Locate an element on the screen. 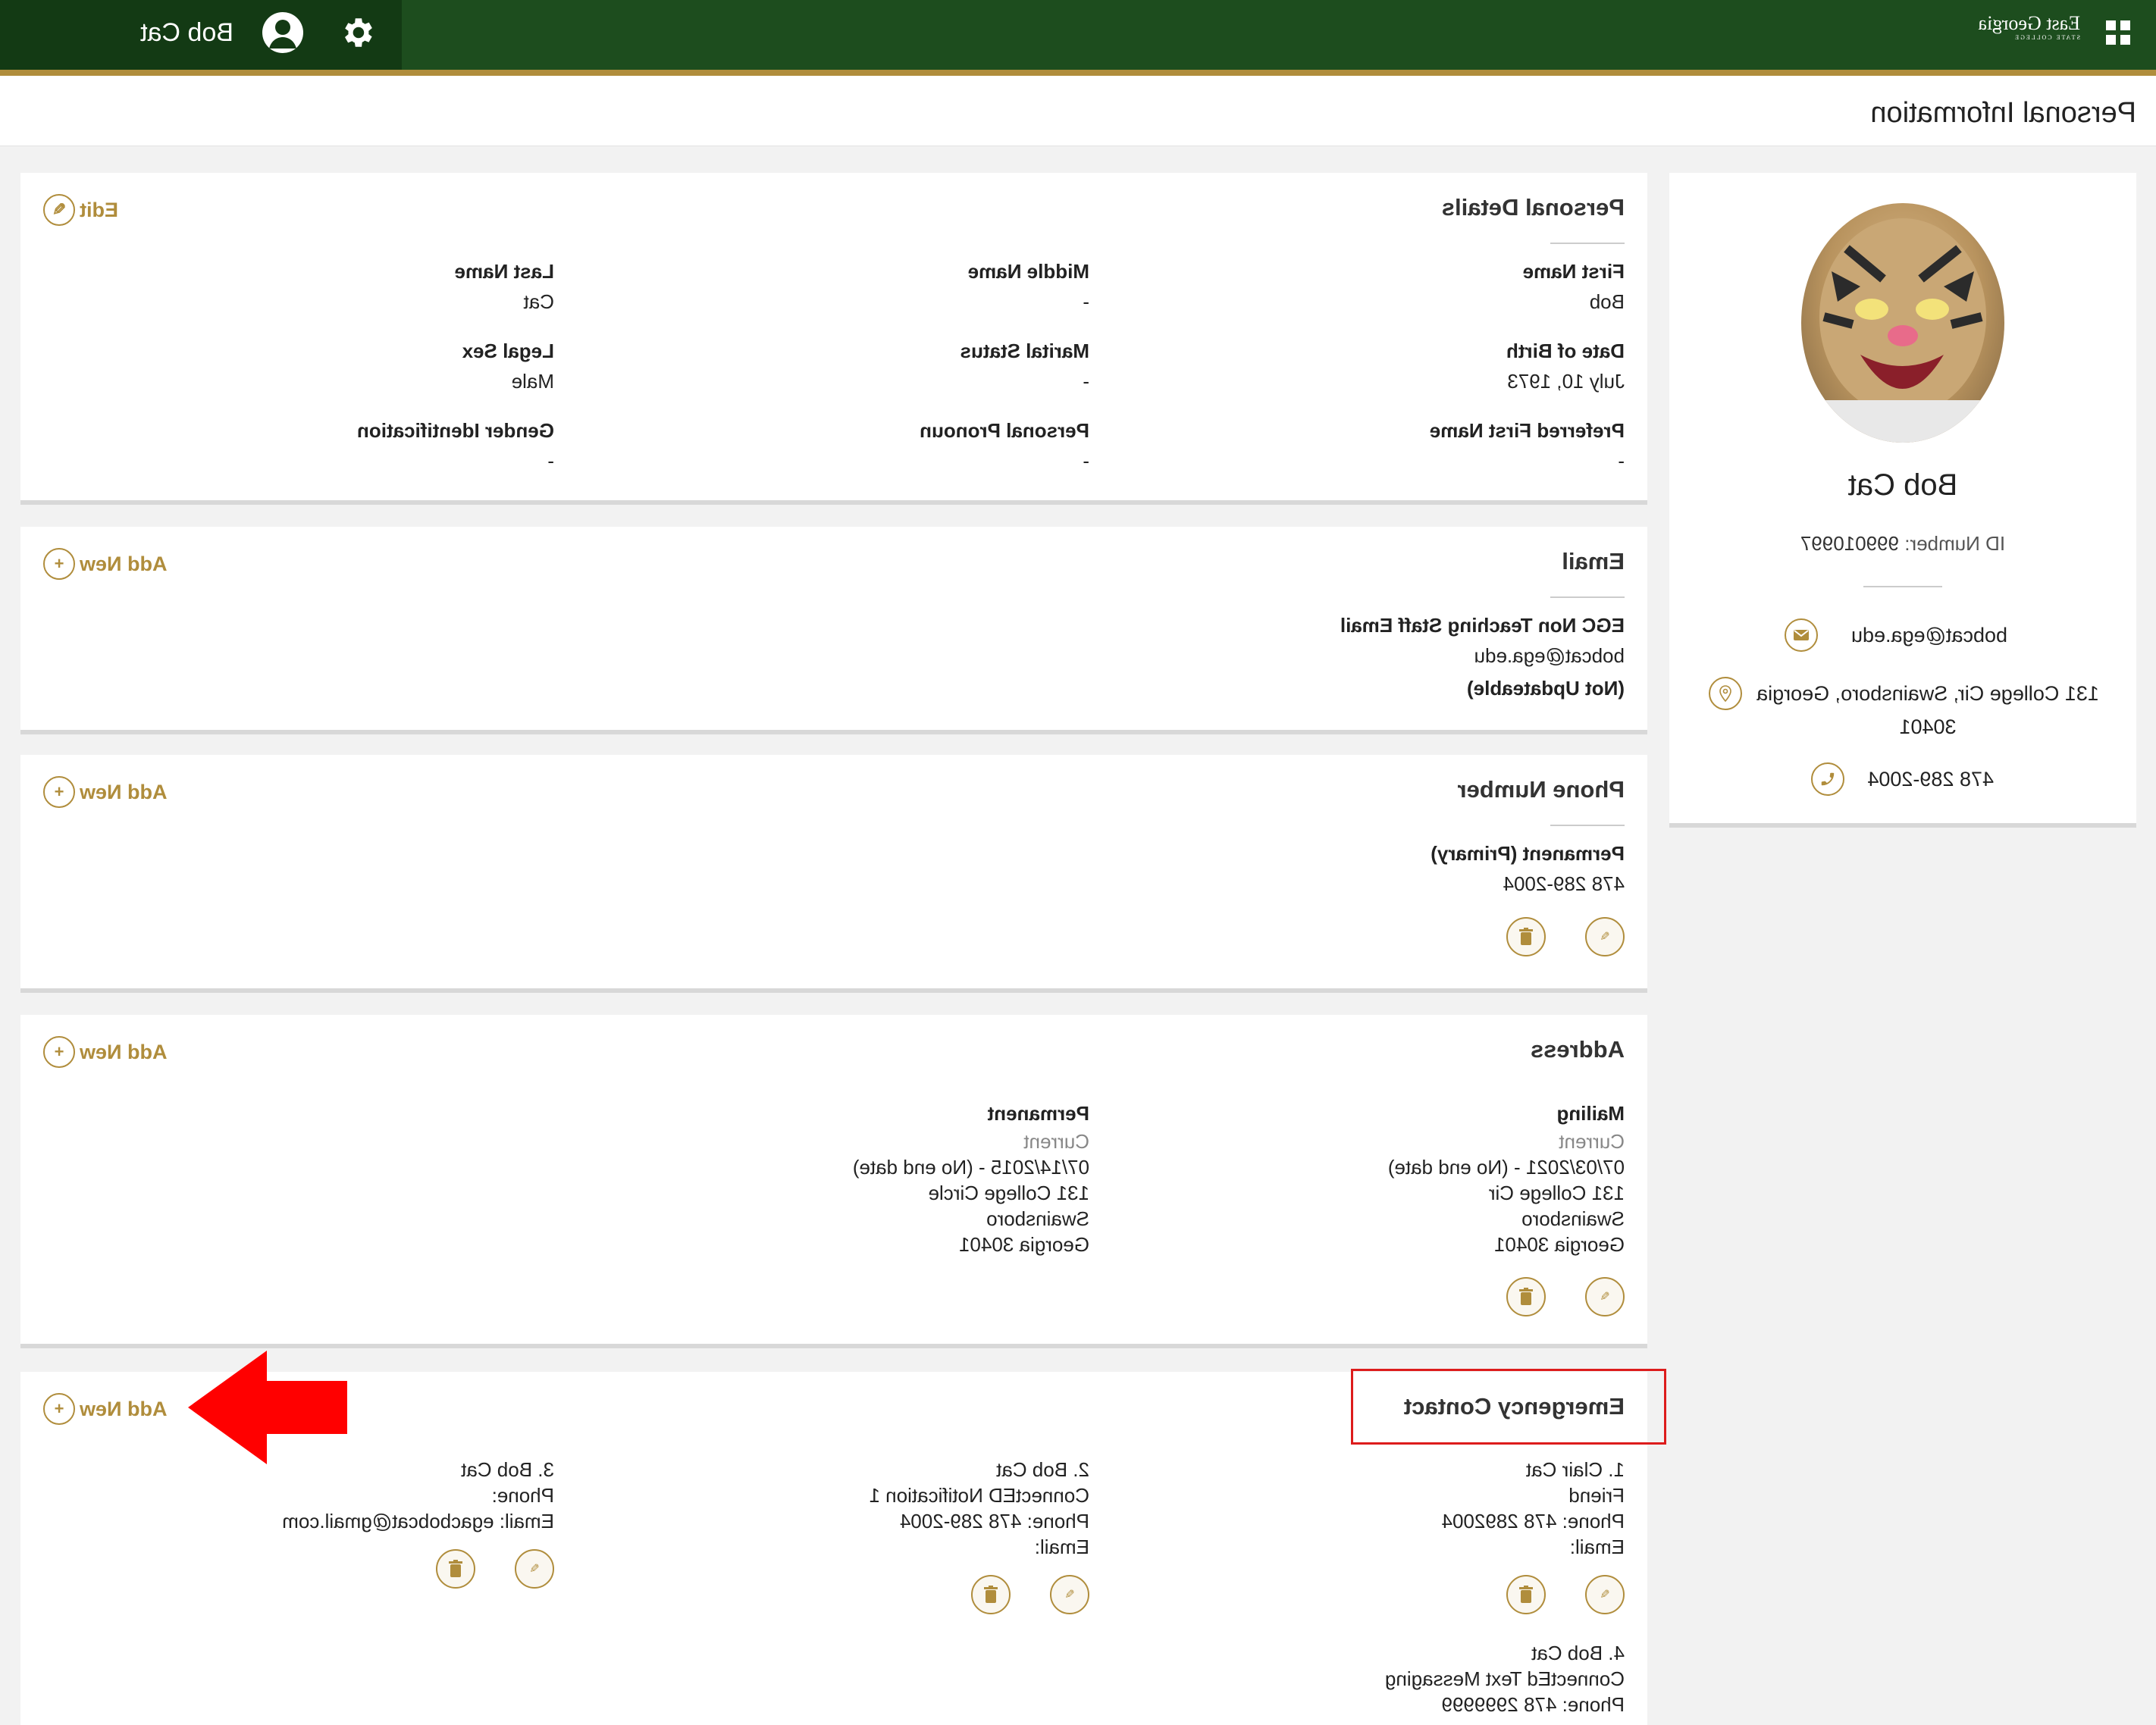  contact-relationship: ConnectEd Text Messaging is located at coordinates (1504, 1678).